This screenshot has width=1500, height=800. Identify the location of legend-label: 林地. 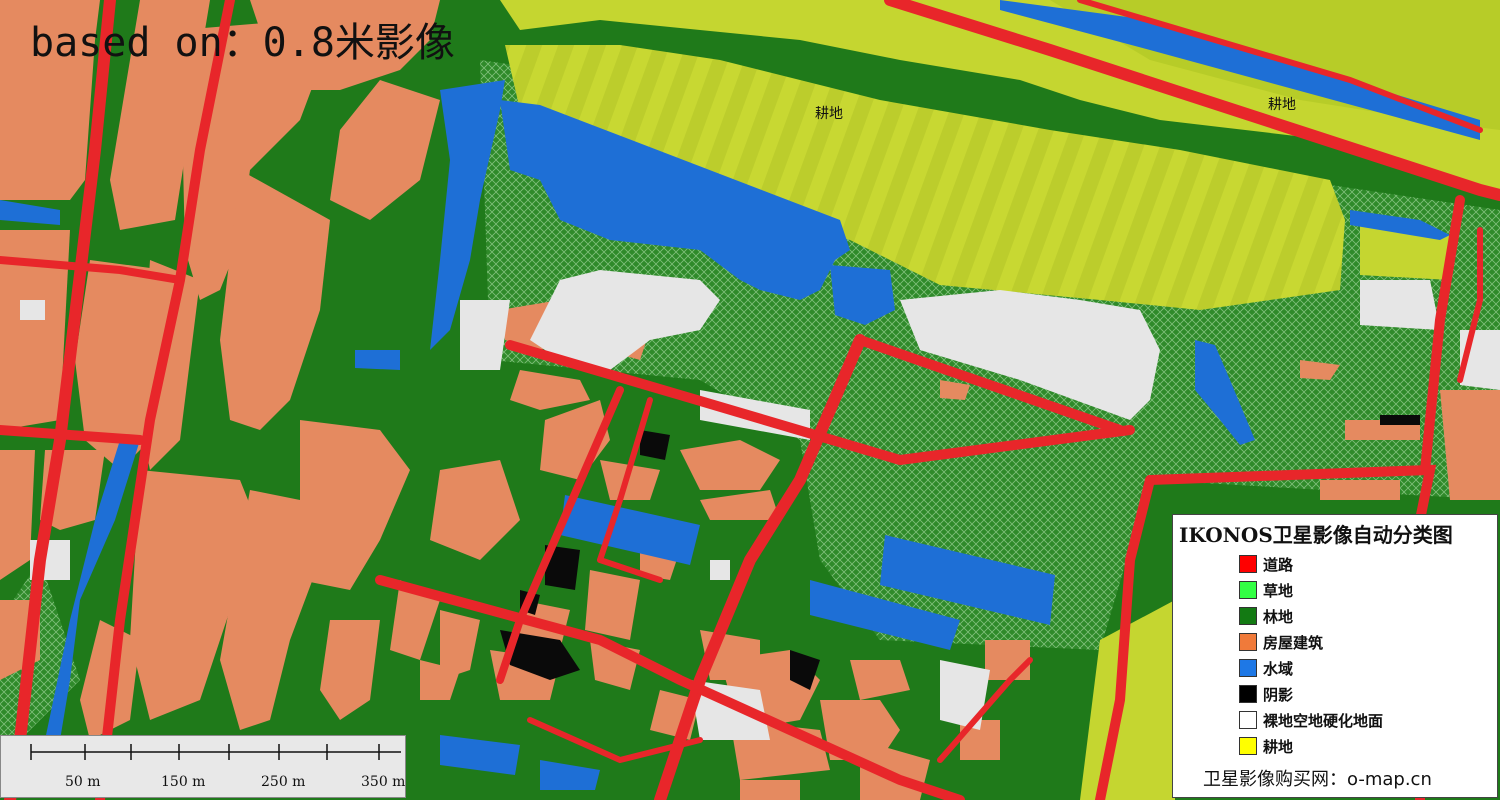
(1278, 616).